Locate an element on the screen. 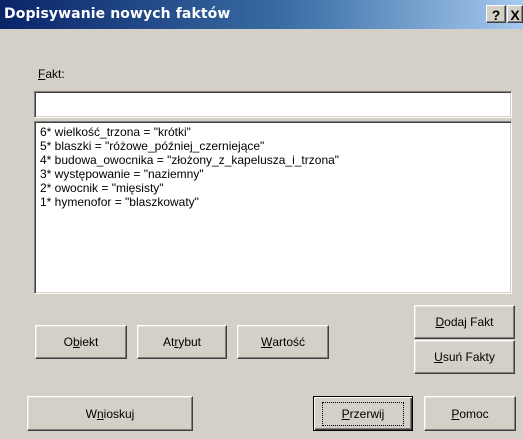  atrybut-label-a: At is located at coordinates (168, 342).